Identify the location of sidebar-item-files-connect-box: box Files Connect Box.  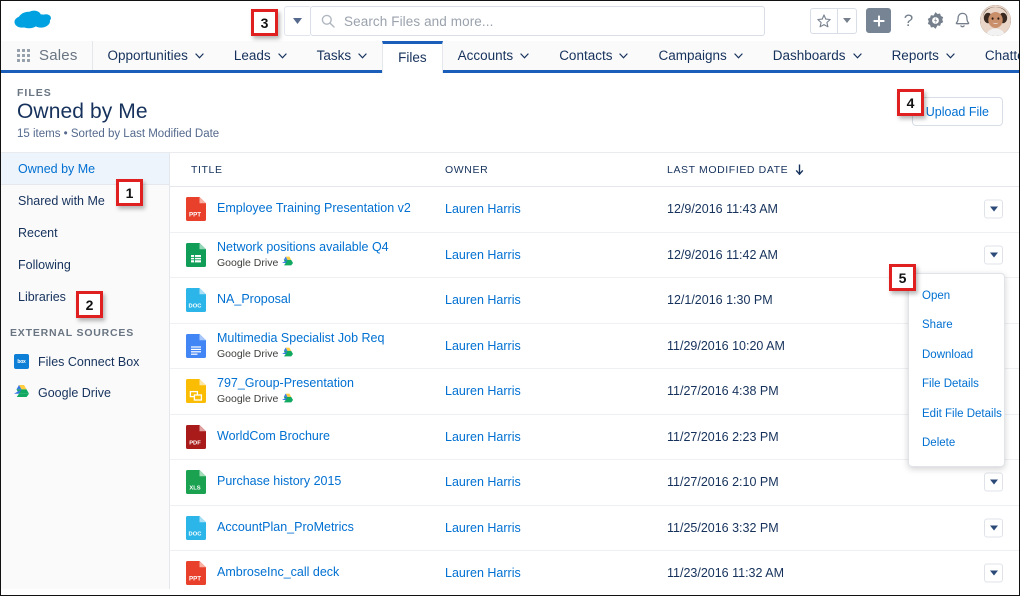
(85, 361).